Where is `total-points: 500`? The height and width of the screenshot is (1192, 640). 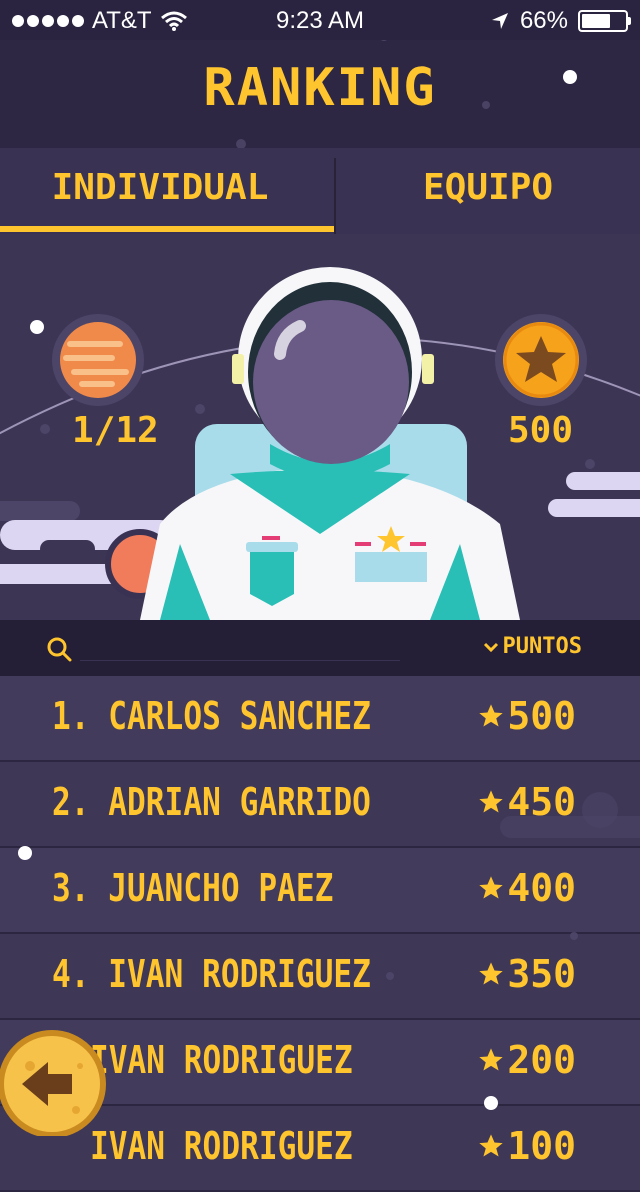 total-points: 500 is located at coordinates (541, 430).